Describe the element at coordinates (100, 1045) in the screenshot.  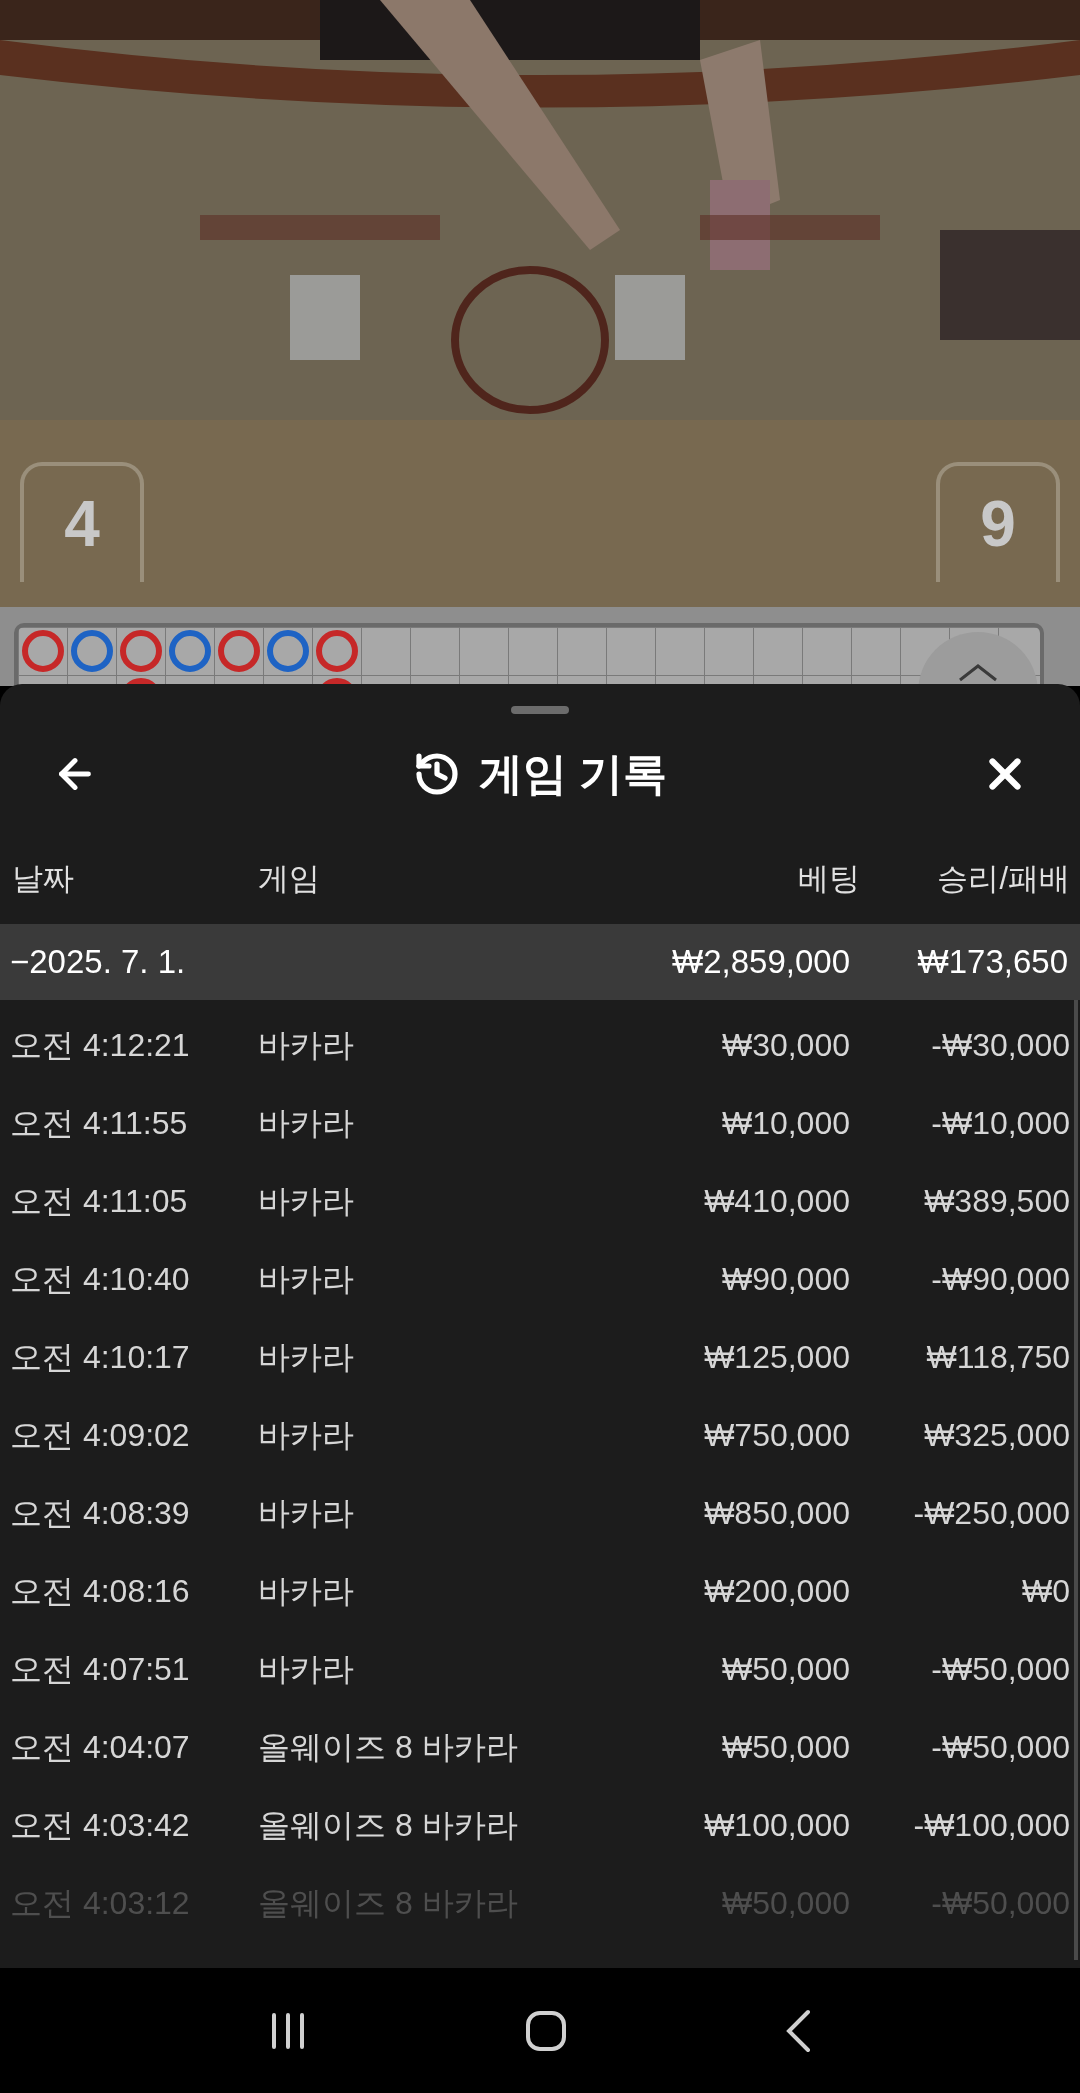
I see `time-cell-text: 오전 4:12:21` at that location.